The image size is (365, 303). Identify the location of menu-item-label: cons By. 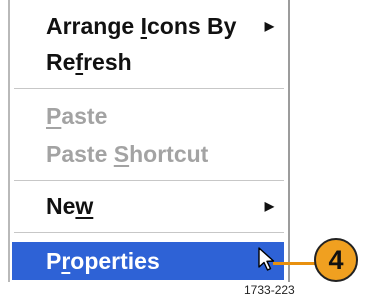
(191, 26).